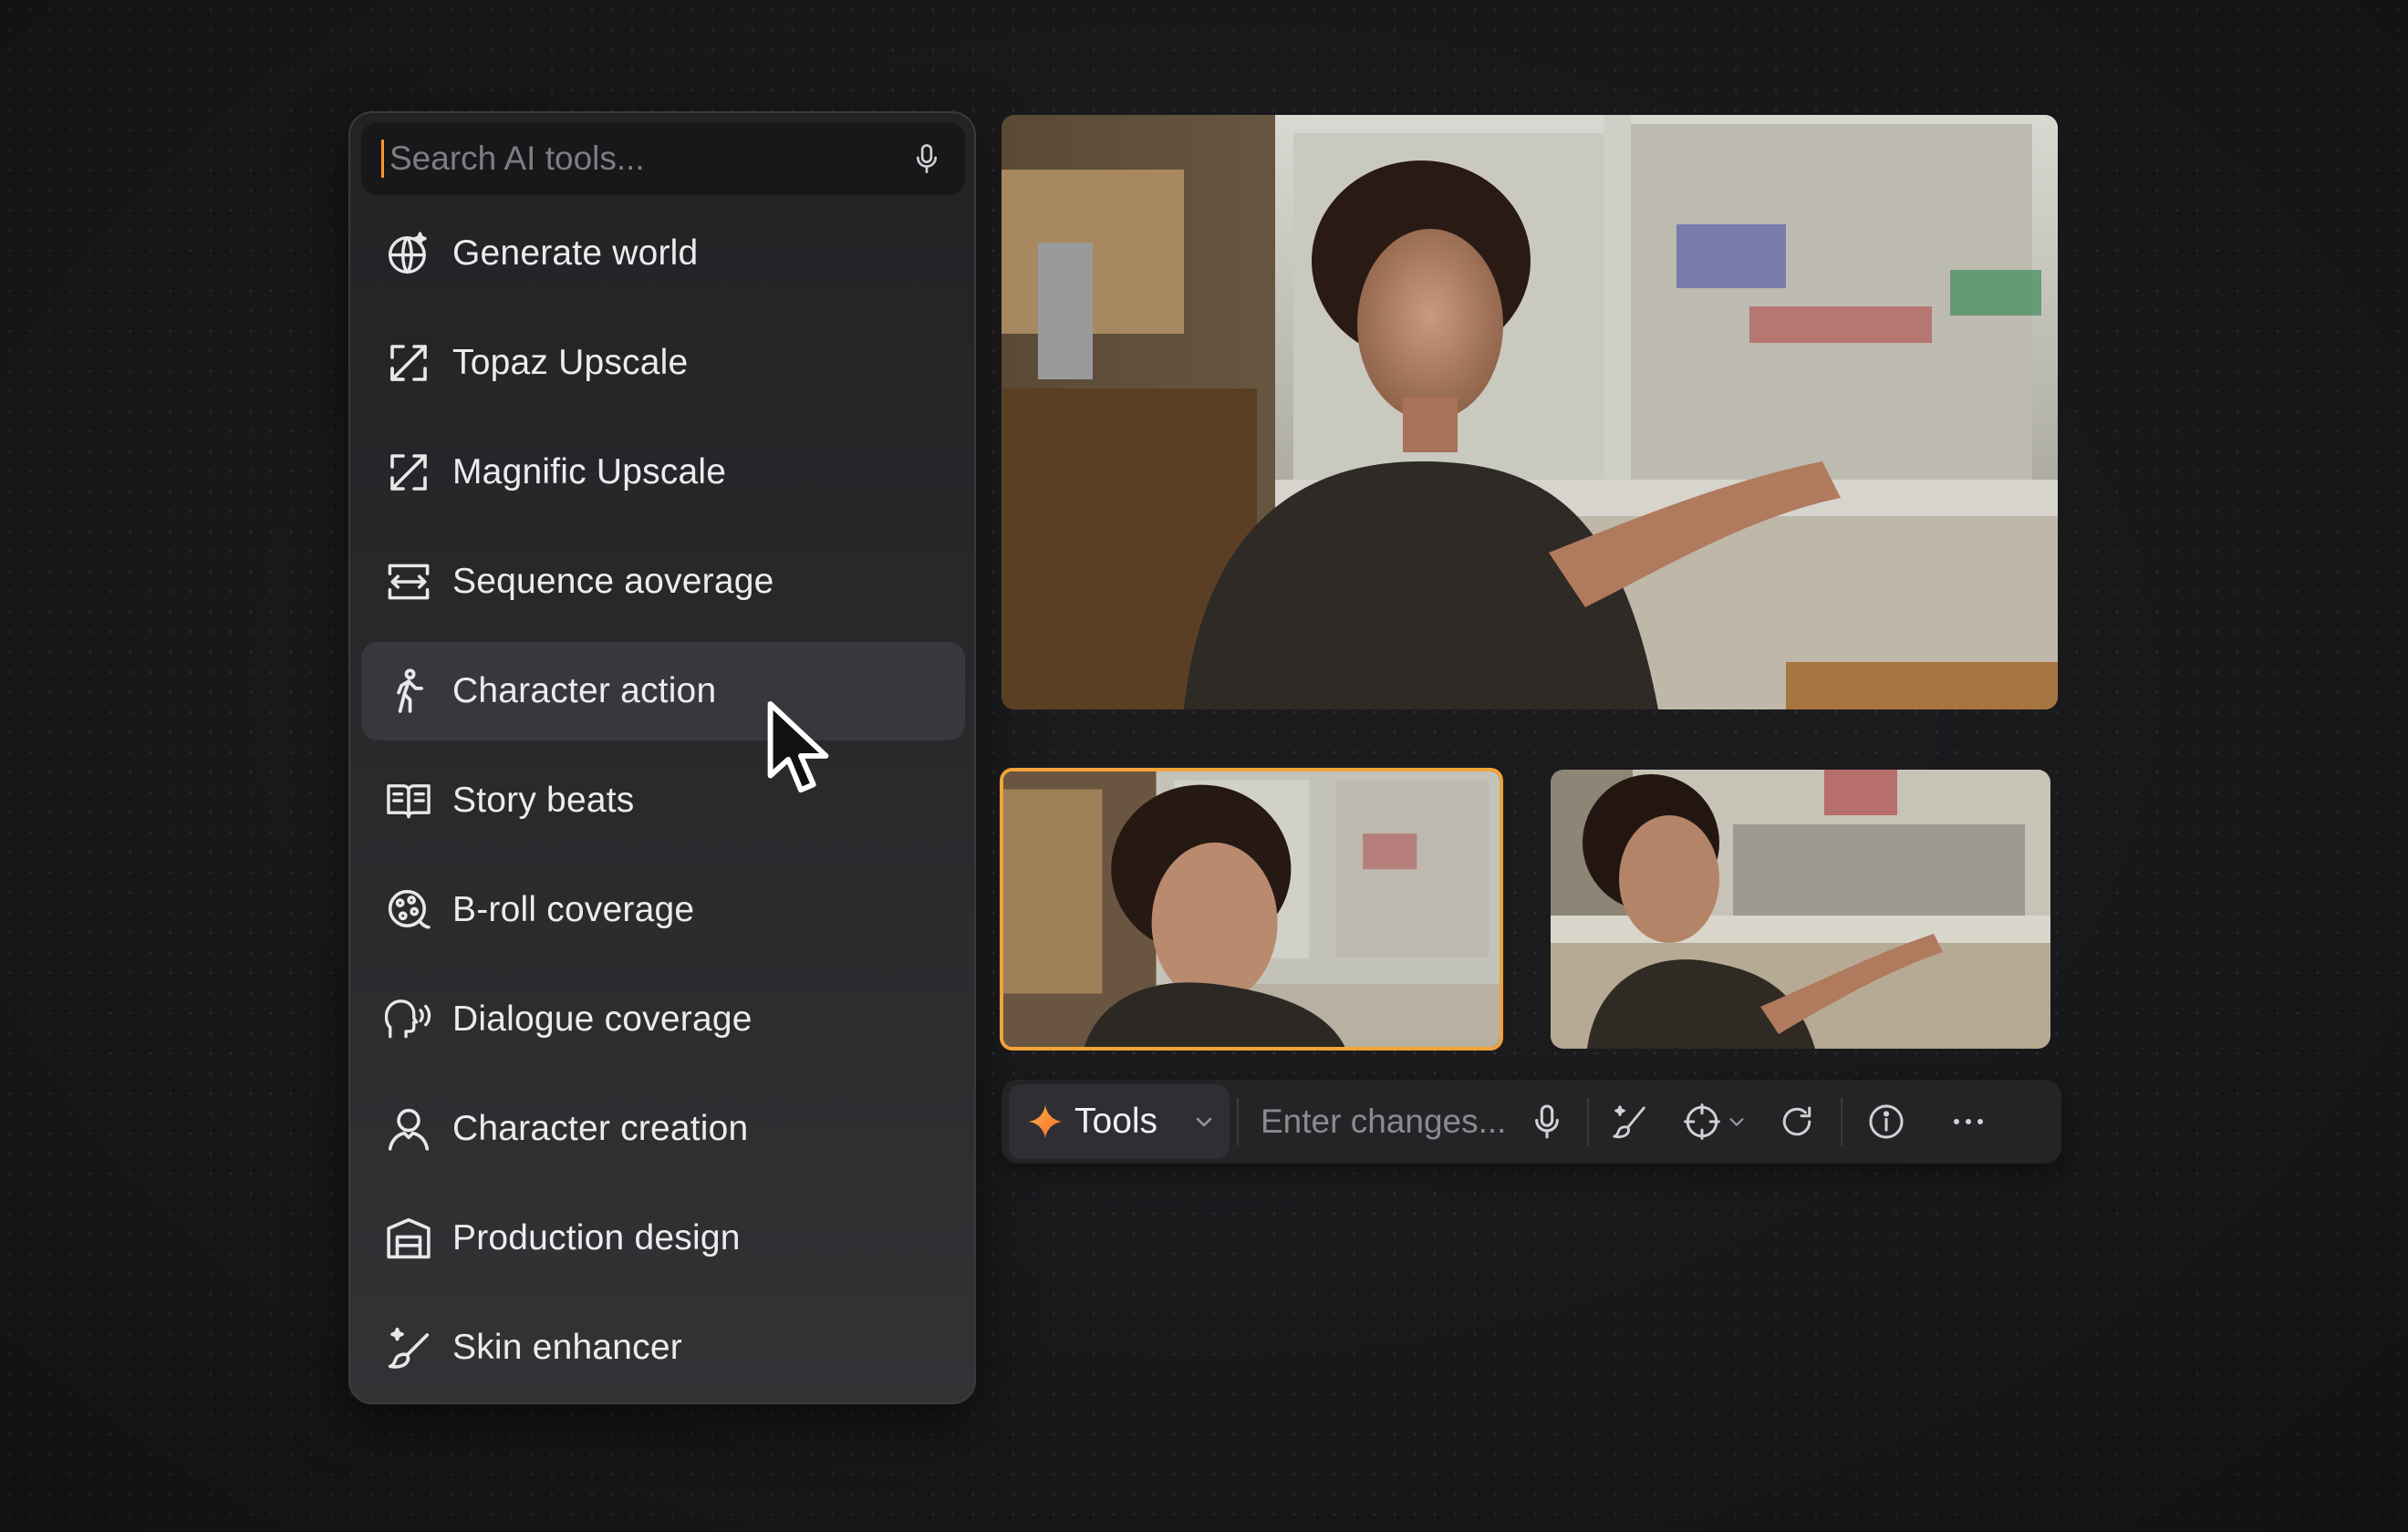  I want to click on open-book-icon, so click(408, 800).